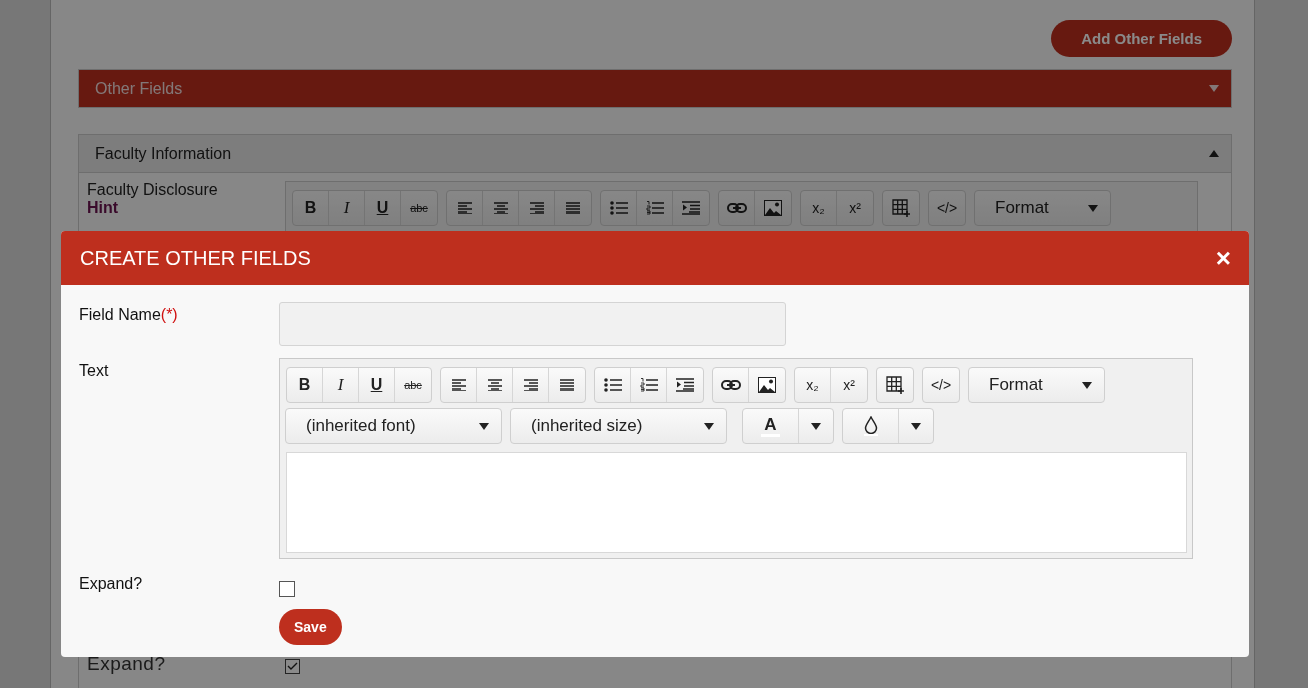  What do you see at coordinates (186, 208) in the screenshot?
I see `hint-link: Hint` at bounding box center [186, 208].